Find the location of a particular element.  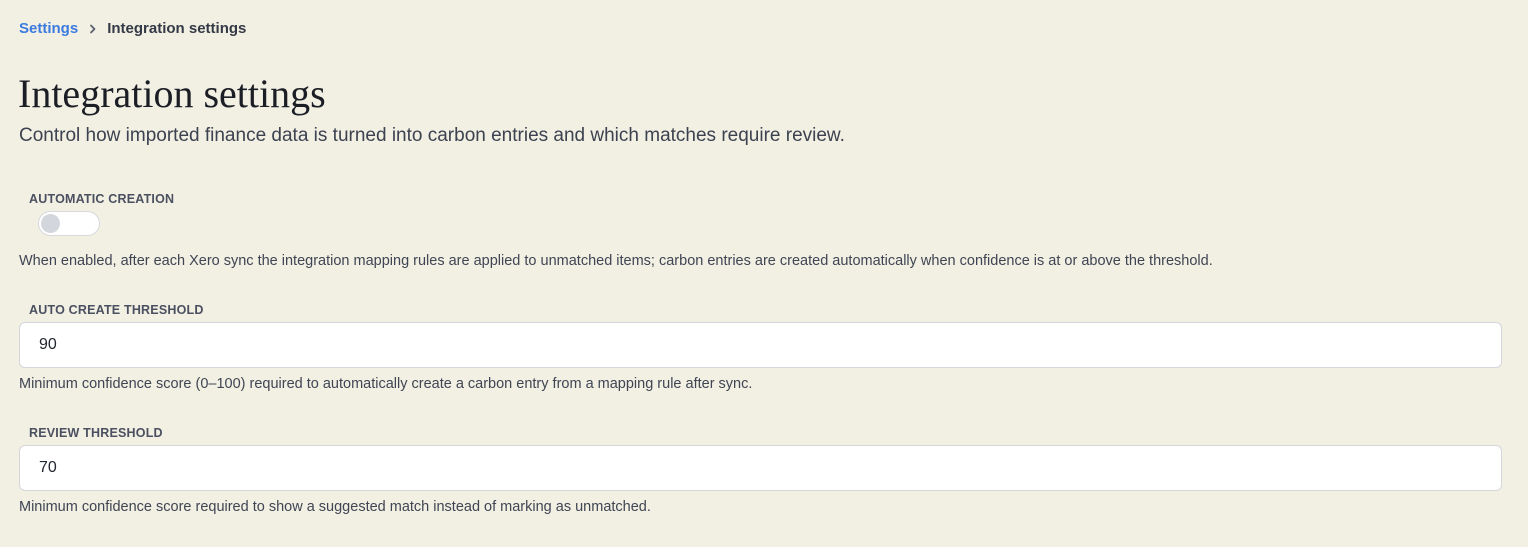

toggle-knob is located at coordinates (50, 223).